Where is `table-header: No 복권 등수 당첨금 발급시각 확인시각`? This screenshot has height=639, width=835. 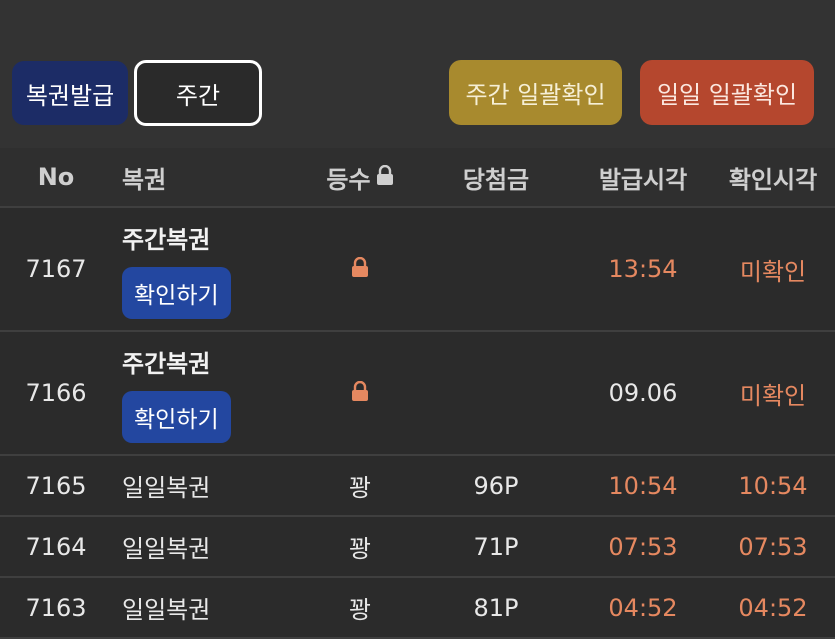
table-header: No 복권 등수 당첨금 발급시각 확인시각 is located at coordinates (417, 178).